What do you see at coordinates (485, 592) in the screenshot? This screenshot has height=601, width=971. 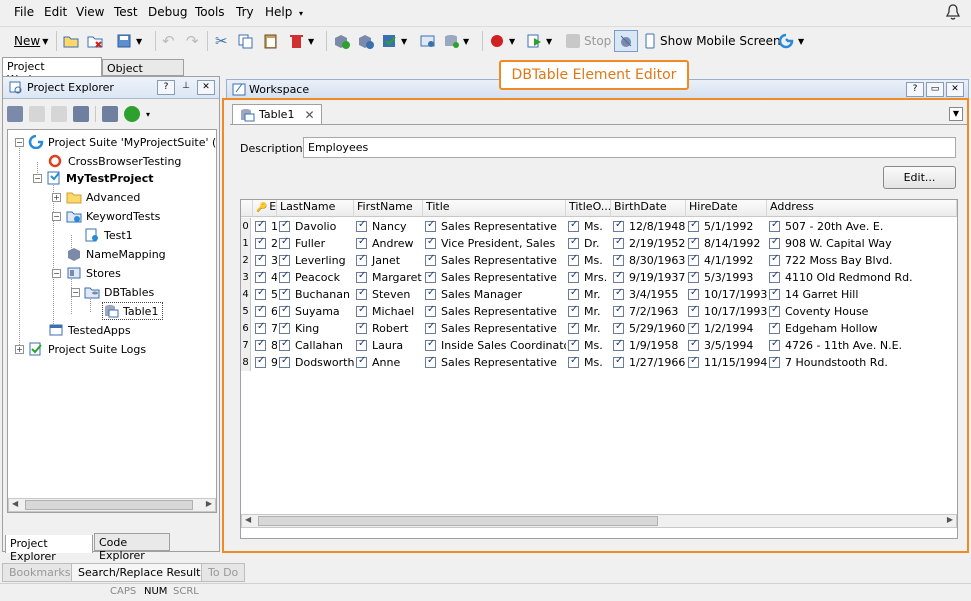 I see `status-bar: CAPS NUM SCRL` at bounding box center [485, 592].